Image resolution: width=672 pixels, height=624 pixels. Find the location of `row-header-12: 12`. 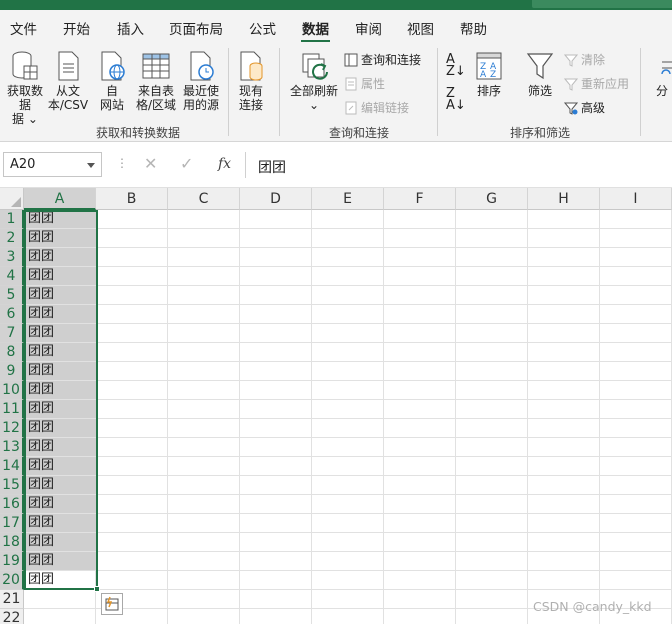

row-header-12: 12 is located at coordinates (12, 428).